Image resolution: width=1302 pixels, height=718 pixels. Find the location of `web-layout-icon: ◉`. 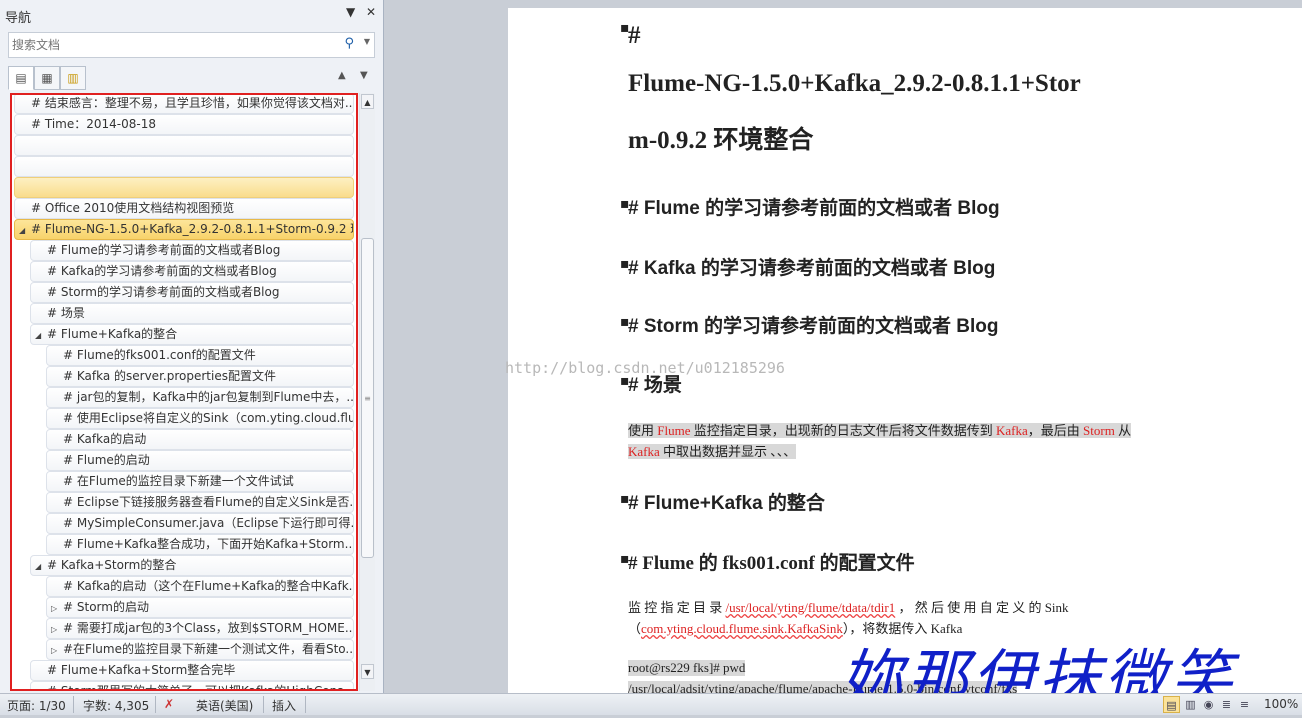

web-layout-icon: ◉ is located at coordinates (1208, 704).